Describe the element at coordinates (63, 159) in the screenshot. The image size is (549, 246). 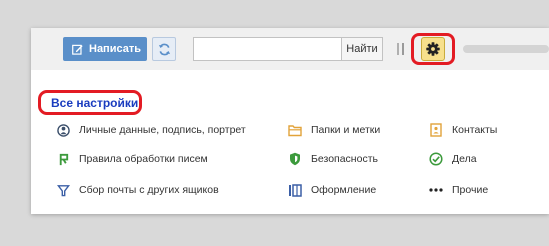
I see `filter-icon` at that location.